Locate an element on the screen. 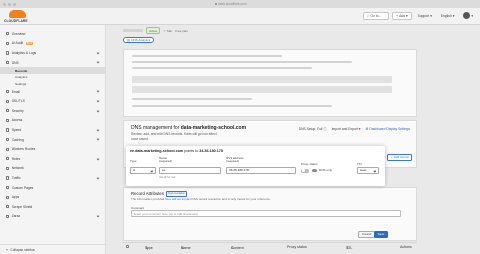  dns-setup-value: Full is located at coordinates (320, 129).